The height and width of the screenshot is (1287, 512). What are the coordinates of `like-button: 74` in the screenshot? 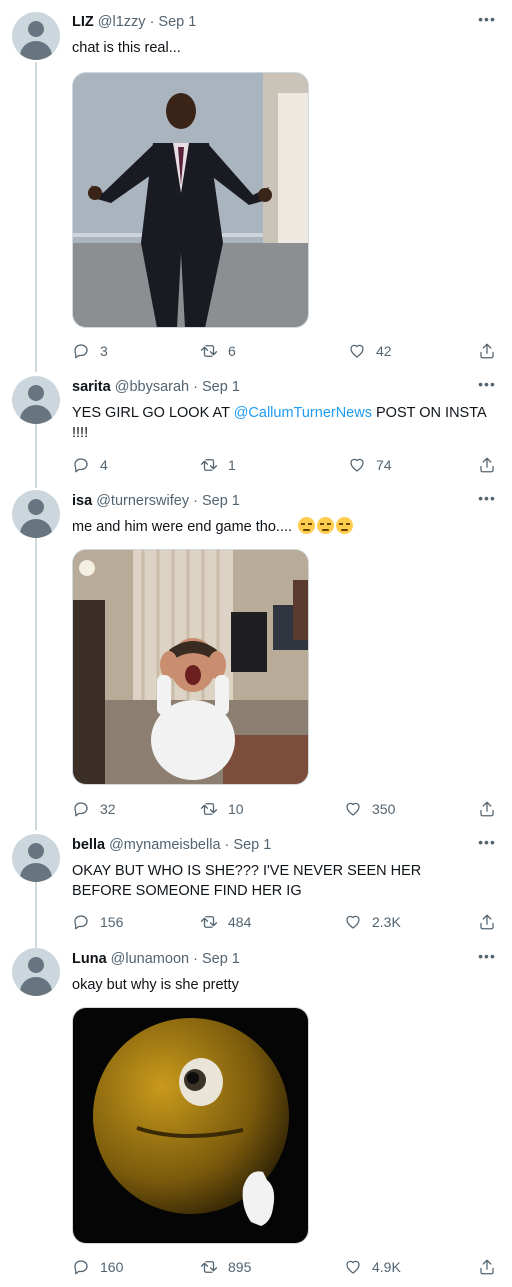 It's located at (370, 465).